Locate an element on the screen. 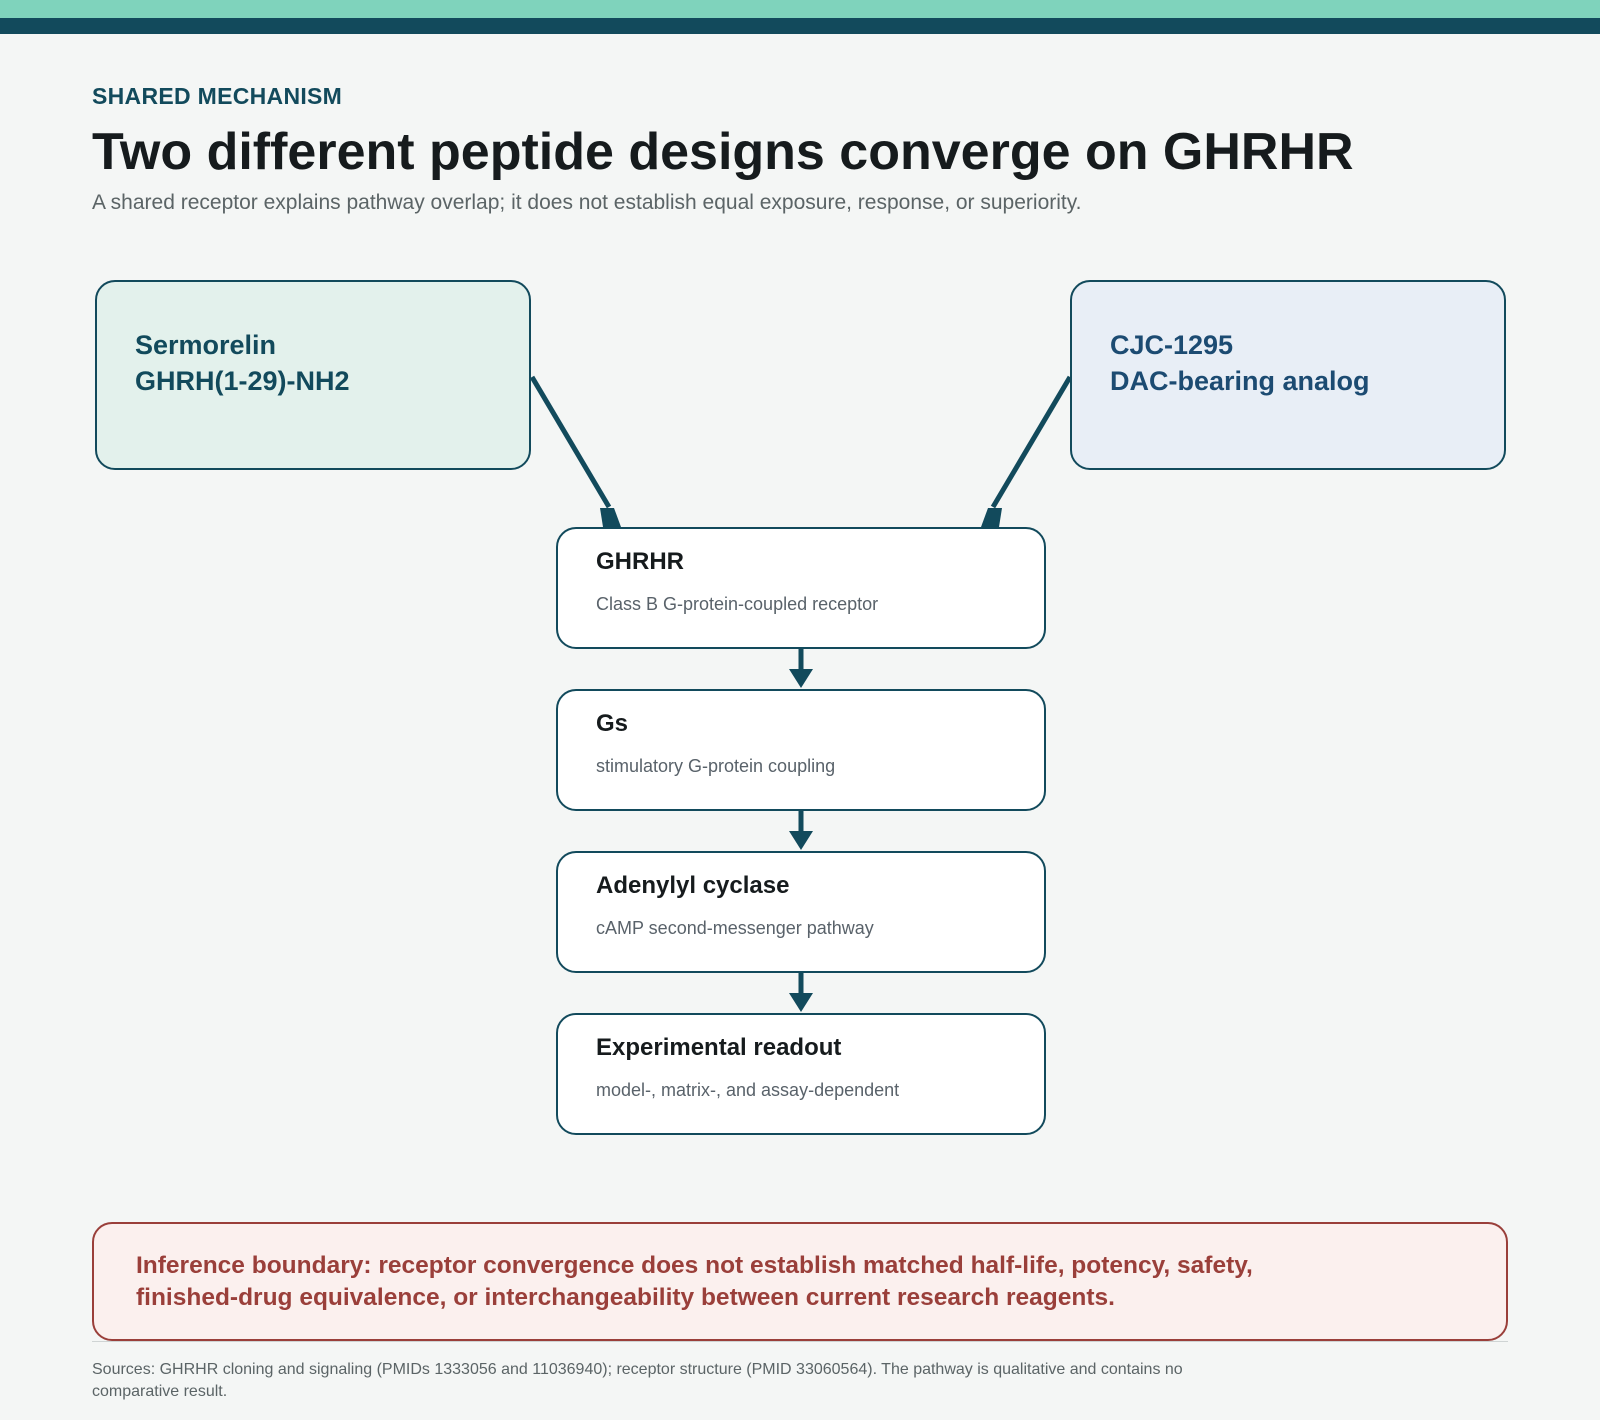  adenylyl-cyclase-description: cAMP second-messenger pathway is located at coordinates (735, 928).